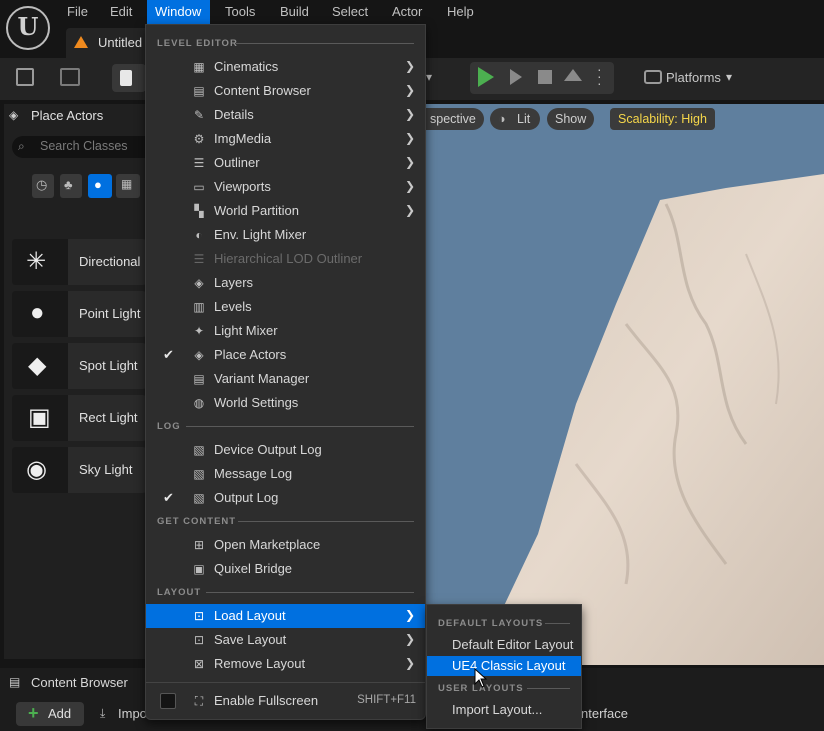 The image size is (824, 731). What do you see at coordinates (504, 645) in the screenshot?
I see `layout-default-editor: Default Editor Layout` at bounding box center [504, 645].